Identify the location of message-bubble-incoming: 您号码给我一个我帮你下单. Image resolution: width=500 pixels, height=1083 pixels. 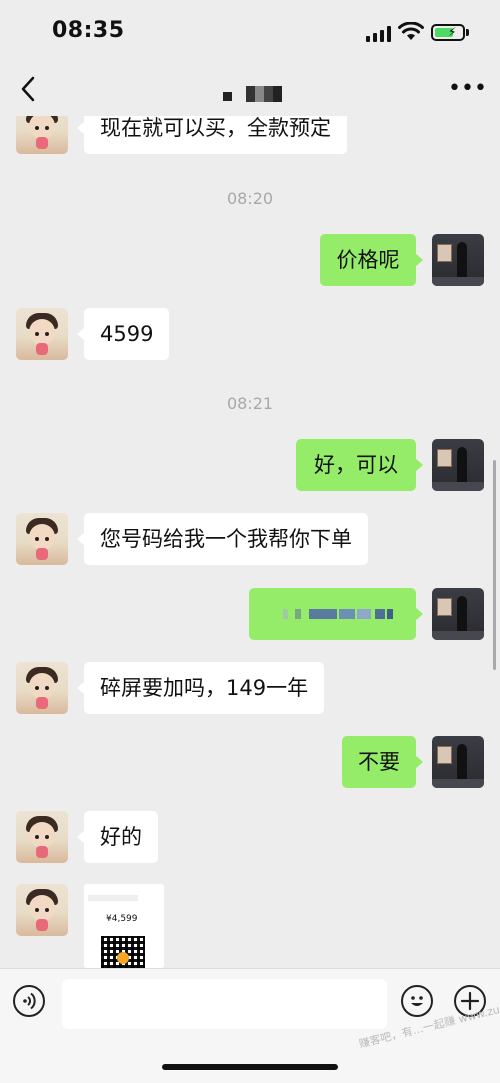
(222, 539).